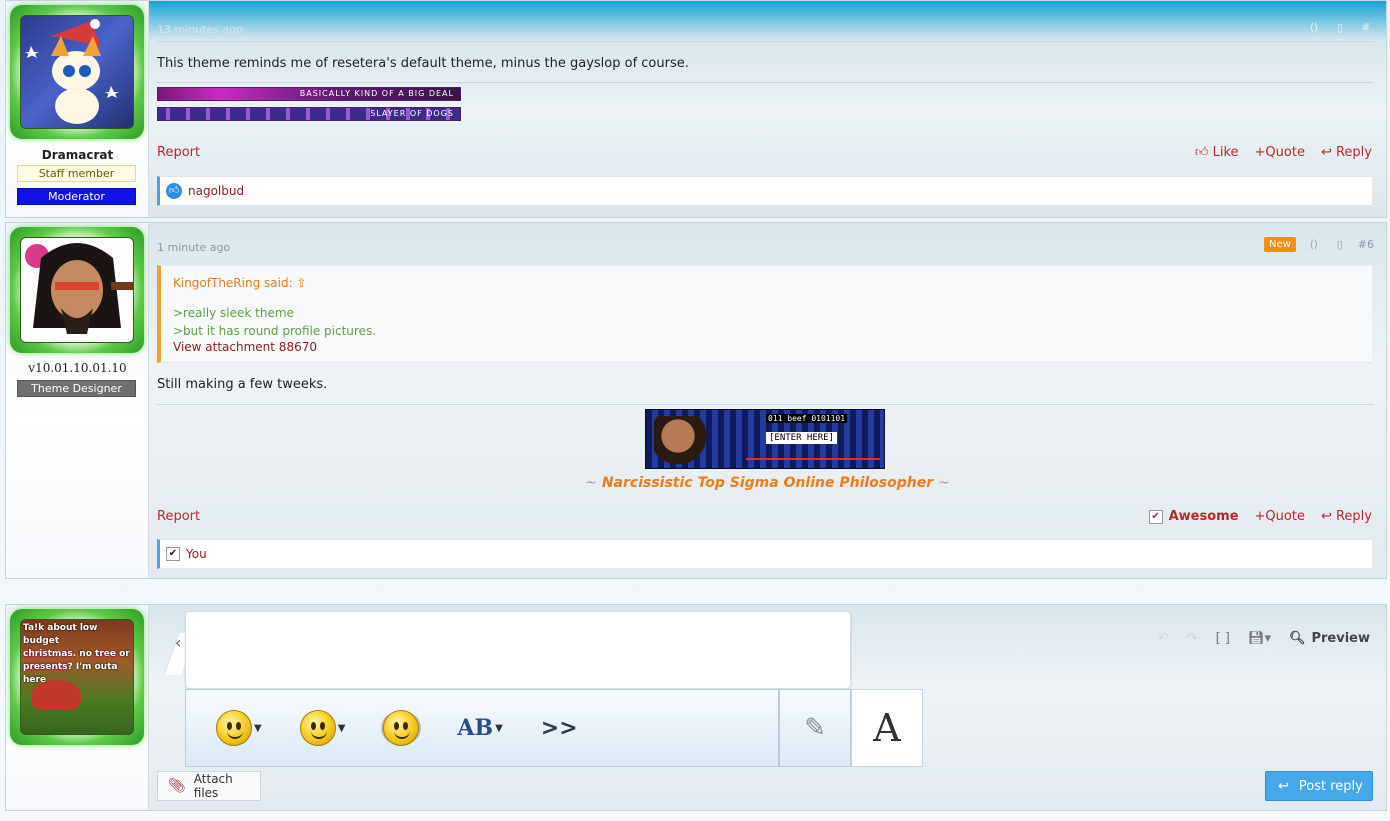  I want to click on new-badge: New, so click(1279, 244).